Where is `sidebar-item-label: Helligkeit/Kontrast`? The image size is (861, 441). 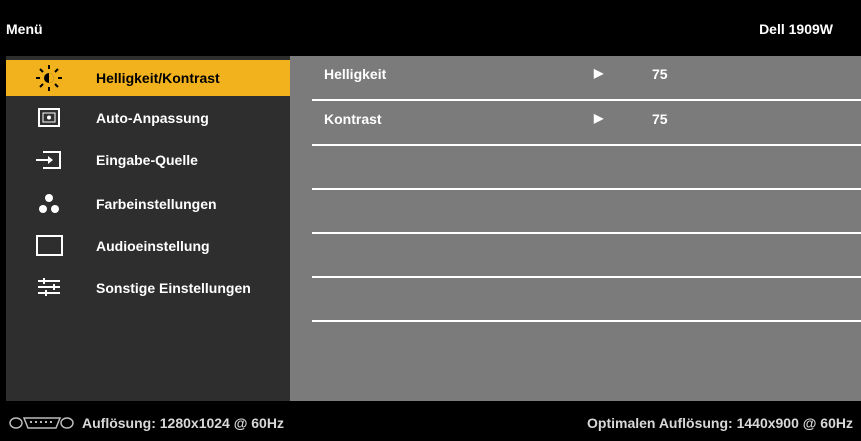
sidebar-item-label: Helligkeit/Kontrast is located at coordinates (158, 78).